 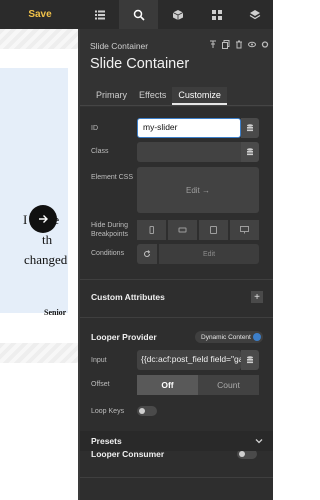 What do you see at coordinates (252, 44) in the screenshot?
I see `eye-icon` at bounding box center [252, 44].